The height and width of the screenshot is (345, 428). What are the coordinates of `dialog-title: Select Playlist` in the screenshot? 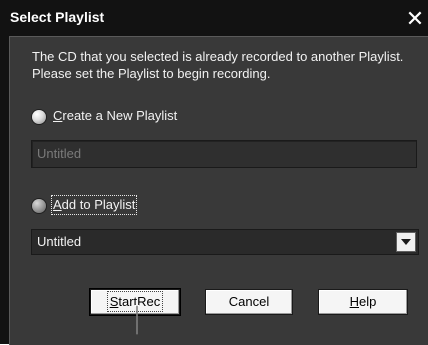 It's located at (57, 17).